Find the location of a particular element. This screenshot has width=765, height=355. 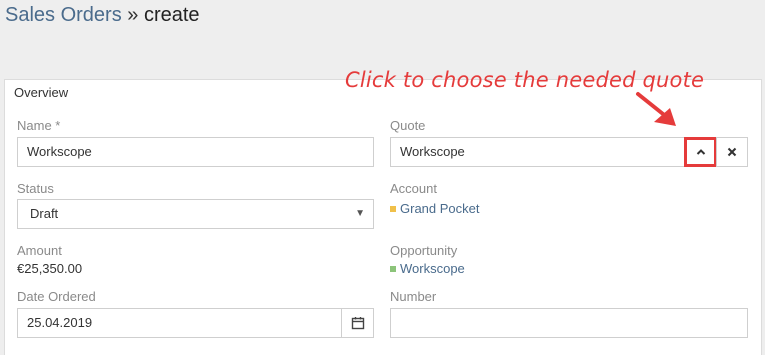

amount-value: €25,350.00 is located at coordinates (50, 268).